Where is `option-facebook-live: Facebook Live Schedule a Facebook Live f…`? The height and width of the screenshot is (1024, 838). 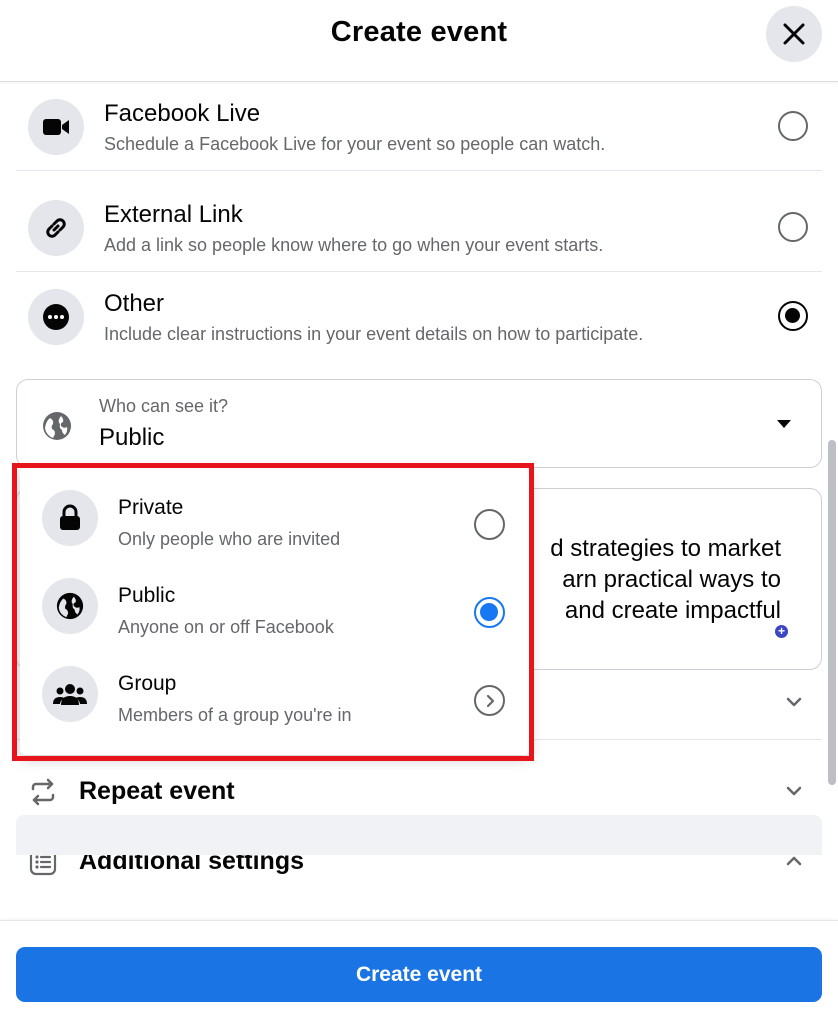
option-facebook-live: Facebook Live Schedule a Facebook Live f… is located at coordinates (419, 126).